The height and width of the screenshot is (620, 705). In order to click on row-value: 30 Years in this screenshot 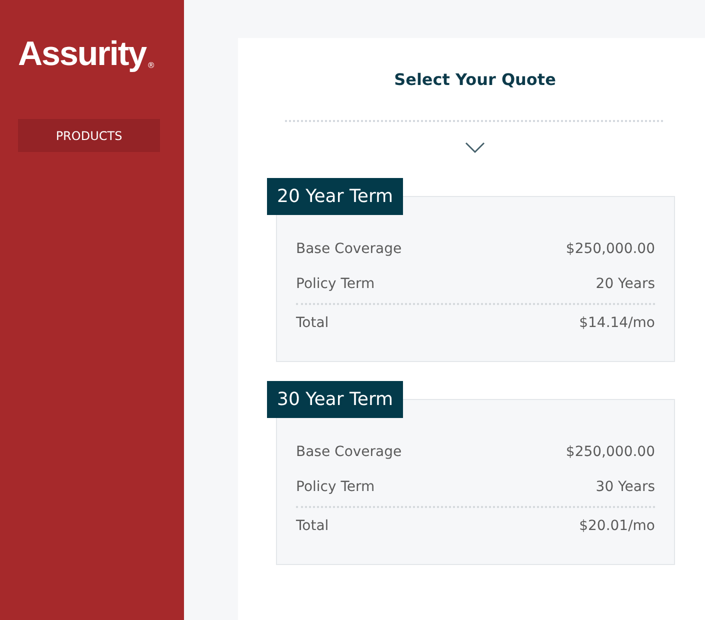, I will do `click(625, 487)`.